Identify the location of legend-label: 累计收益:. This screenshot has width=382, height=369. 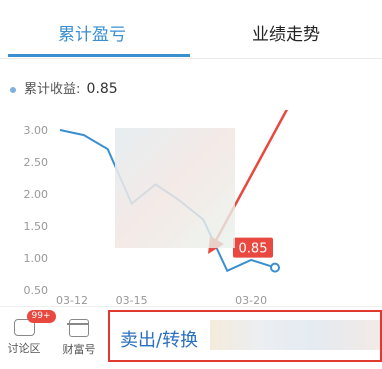
(52, 89).